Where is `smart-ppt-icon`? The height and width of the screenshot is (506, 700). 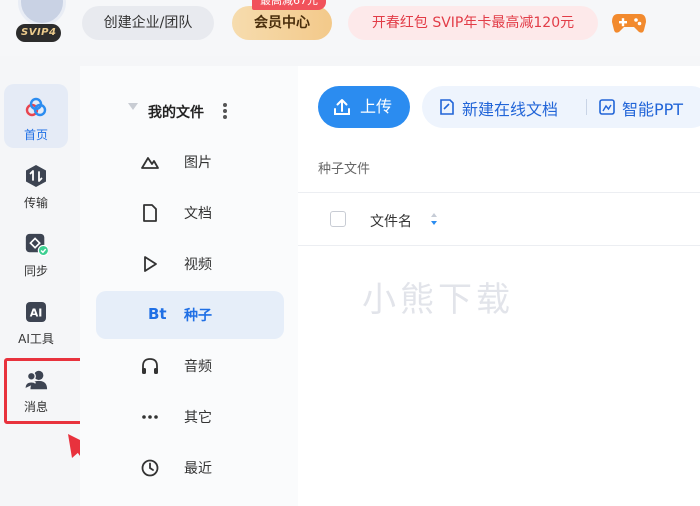
smart-ppt-icon is located at coordinates (607, 107).